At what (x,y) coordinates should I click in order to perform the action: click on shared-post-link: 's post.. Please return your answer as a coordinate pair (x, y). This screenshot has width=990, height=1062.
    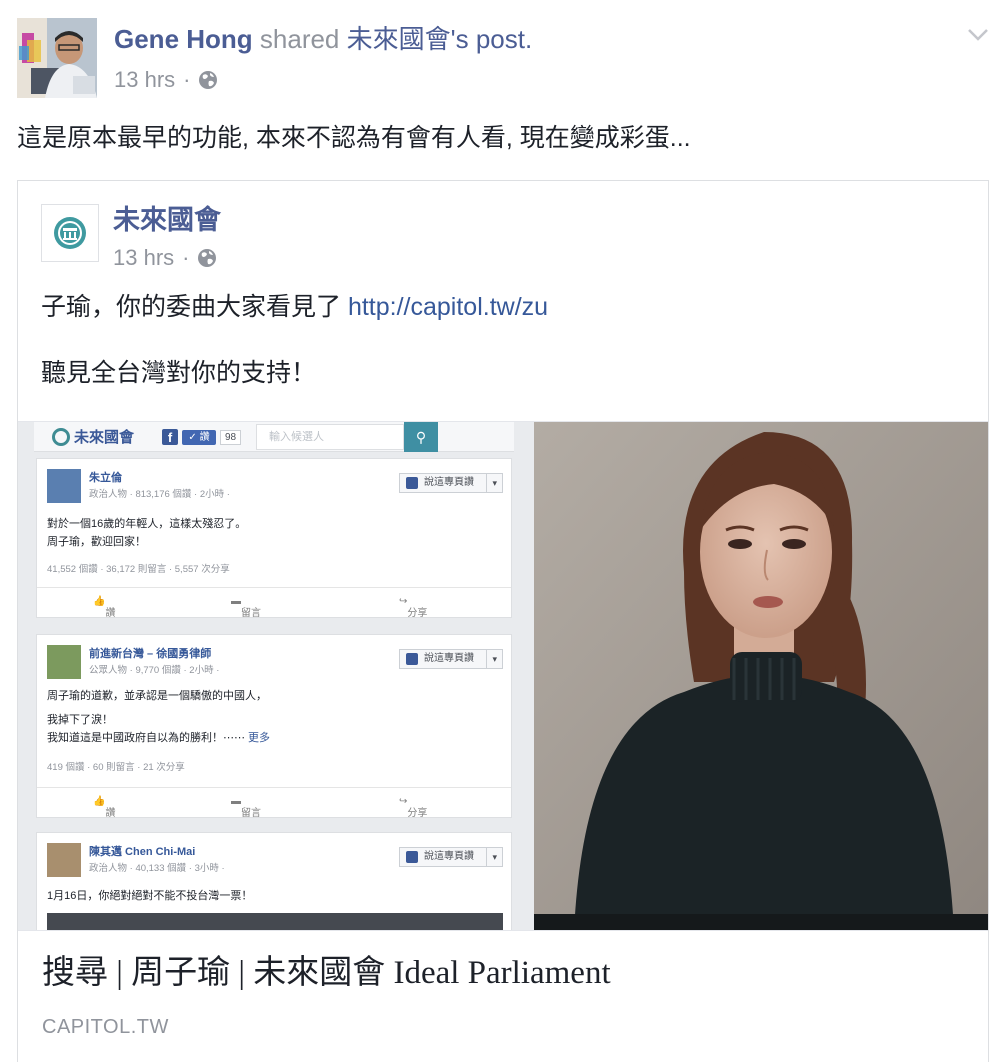
    Looking at the image, I should click on (492, 39).